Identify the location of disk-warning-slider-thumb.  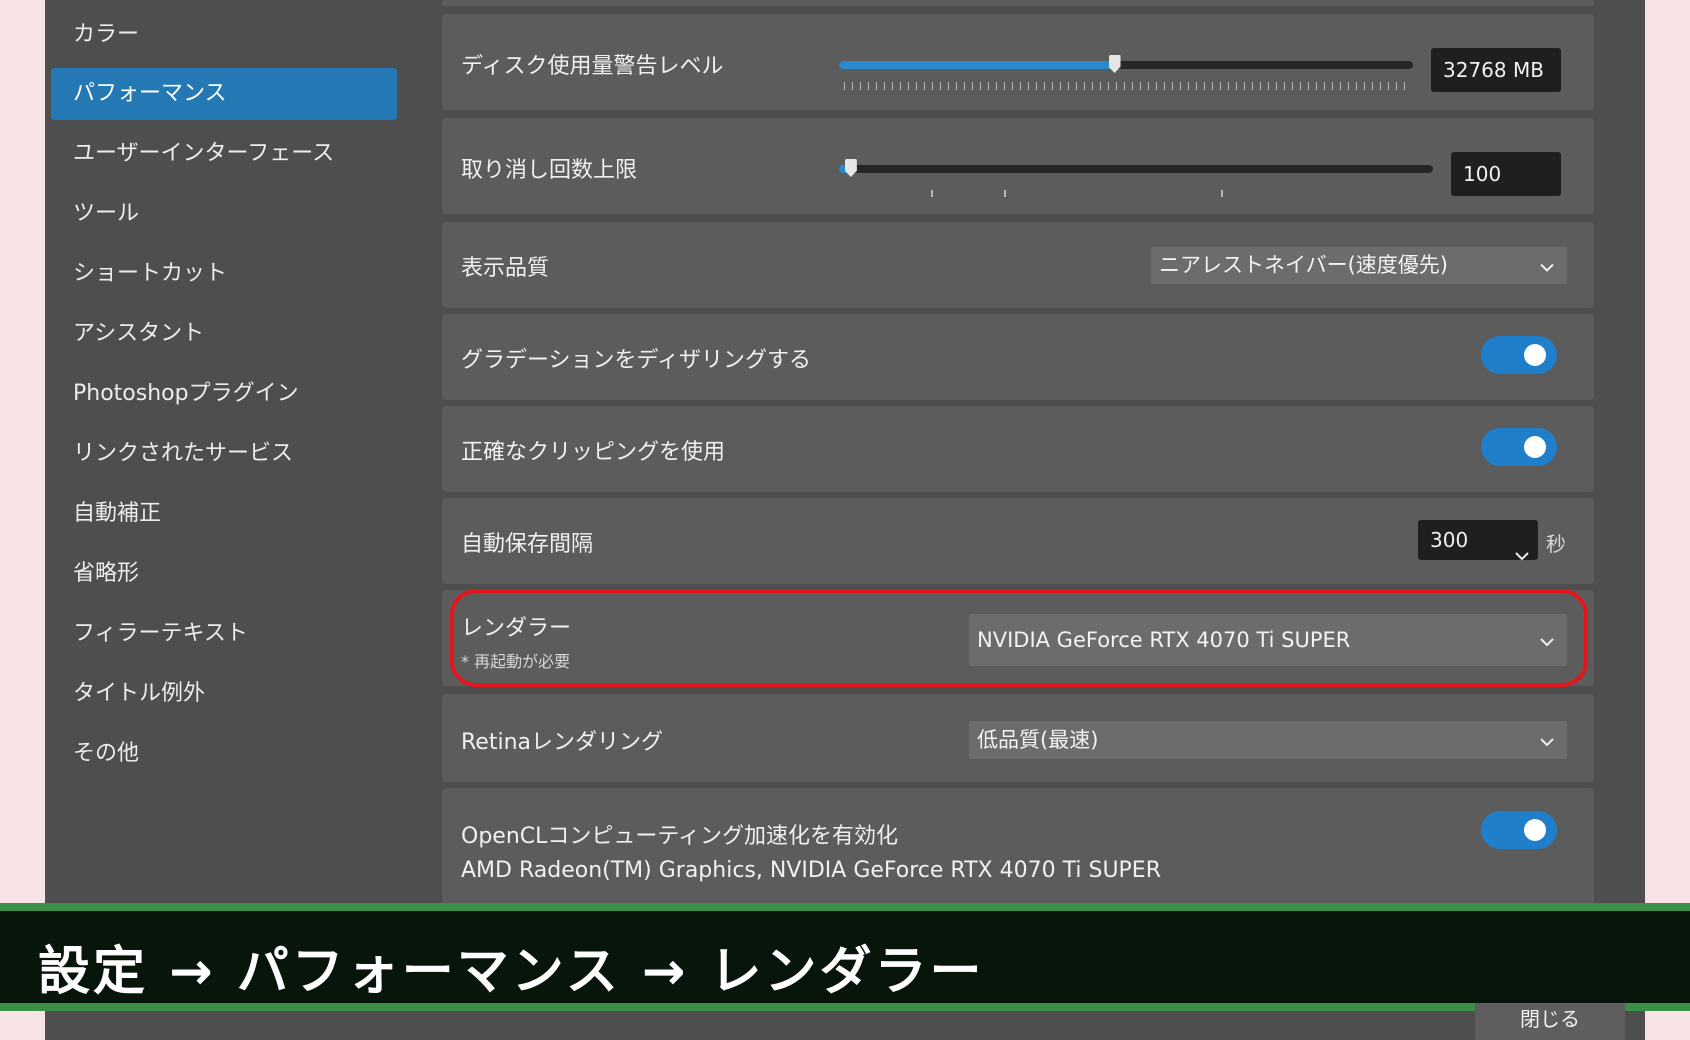
(1114, 64).